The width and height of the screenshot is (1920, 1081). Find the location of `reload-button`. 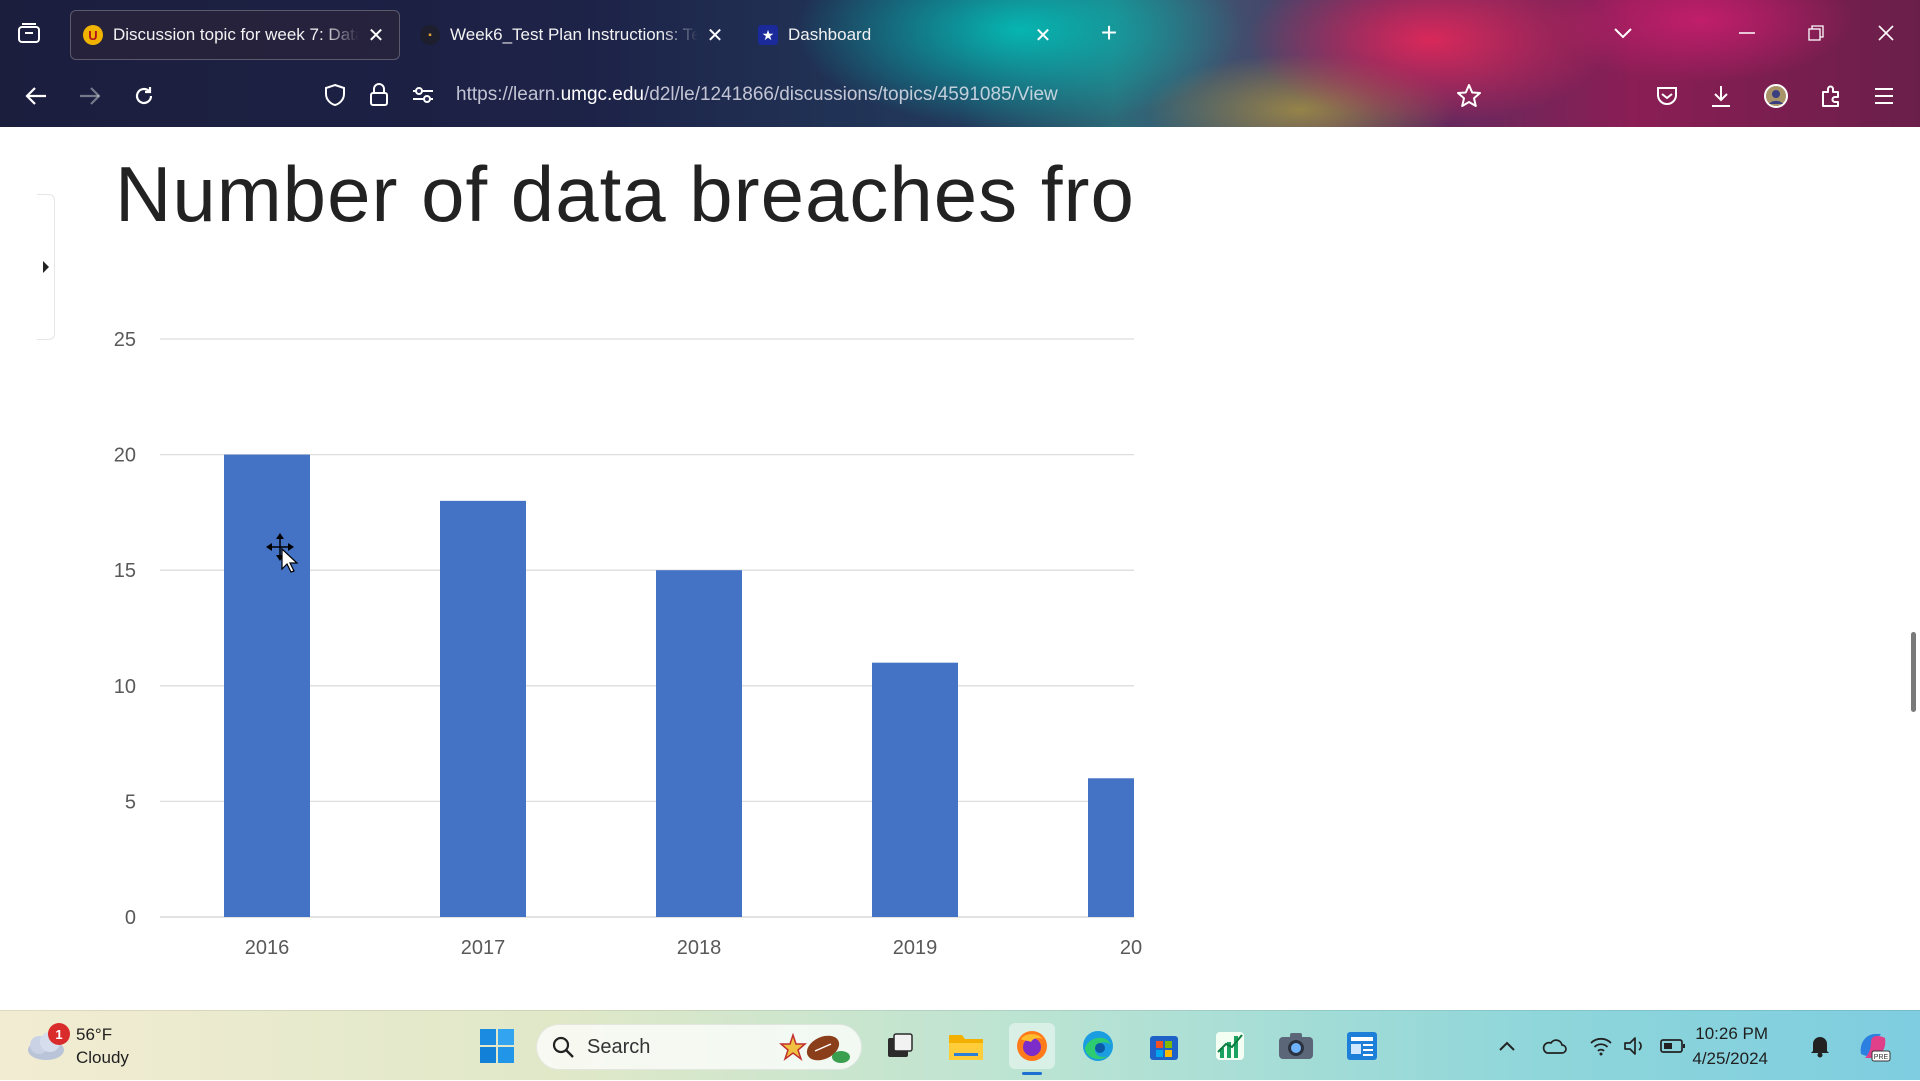

reload-button is located at coordinates (144, 96).